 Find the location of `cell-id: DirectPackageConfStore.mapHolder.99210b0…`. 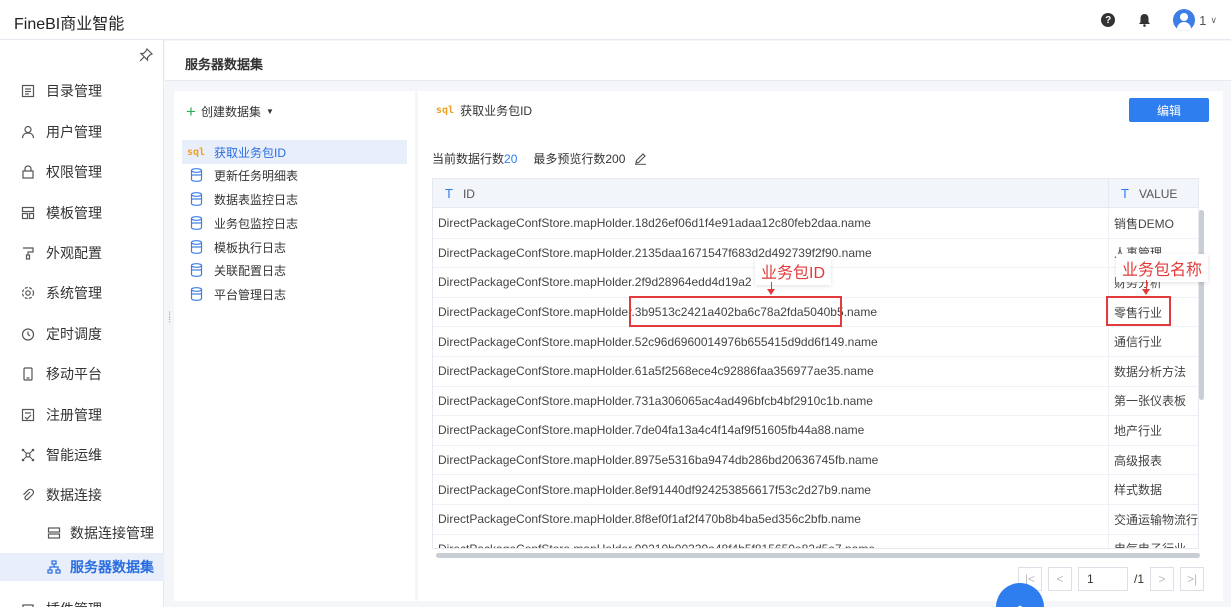

cell-id: DirectPackageConfStore.mapHolder.99210b0… is located at coordinates (771, 541).